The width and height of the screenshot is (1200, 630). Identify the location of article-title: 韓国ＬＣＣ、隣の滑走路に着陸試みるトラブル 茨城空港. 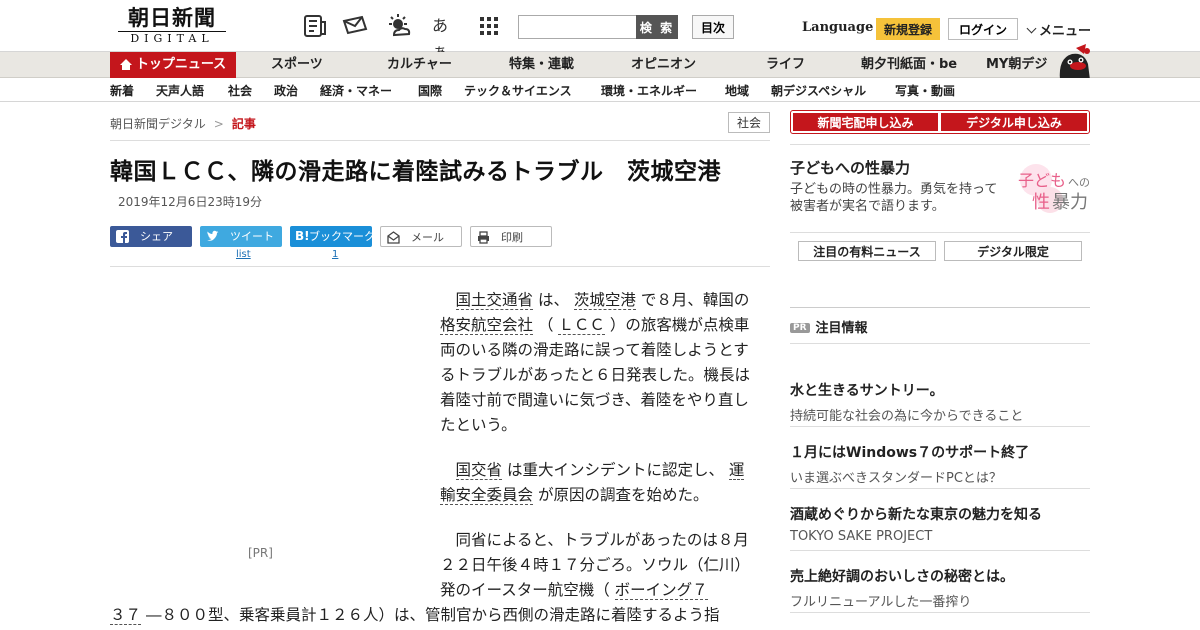
(415, 172).